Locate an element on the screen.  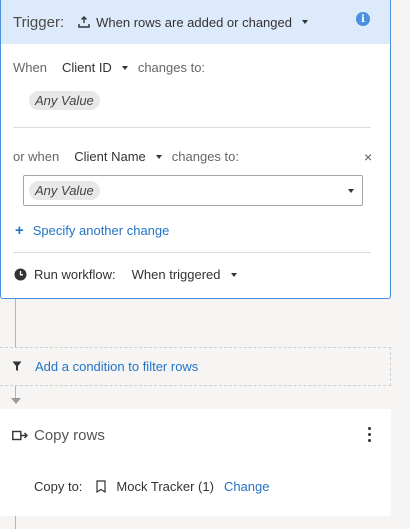
copy-rows-header: Copy rows is located at coordinates (58, 435).